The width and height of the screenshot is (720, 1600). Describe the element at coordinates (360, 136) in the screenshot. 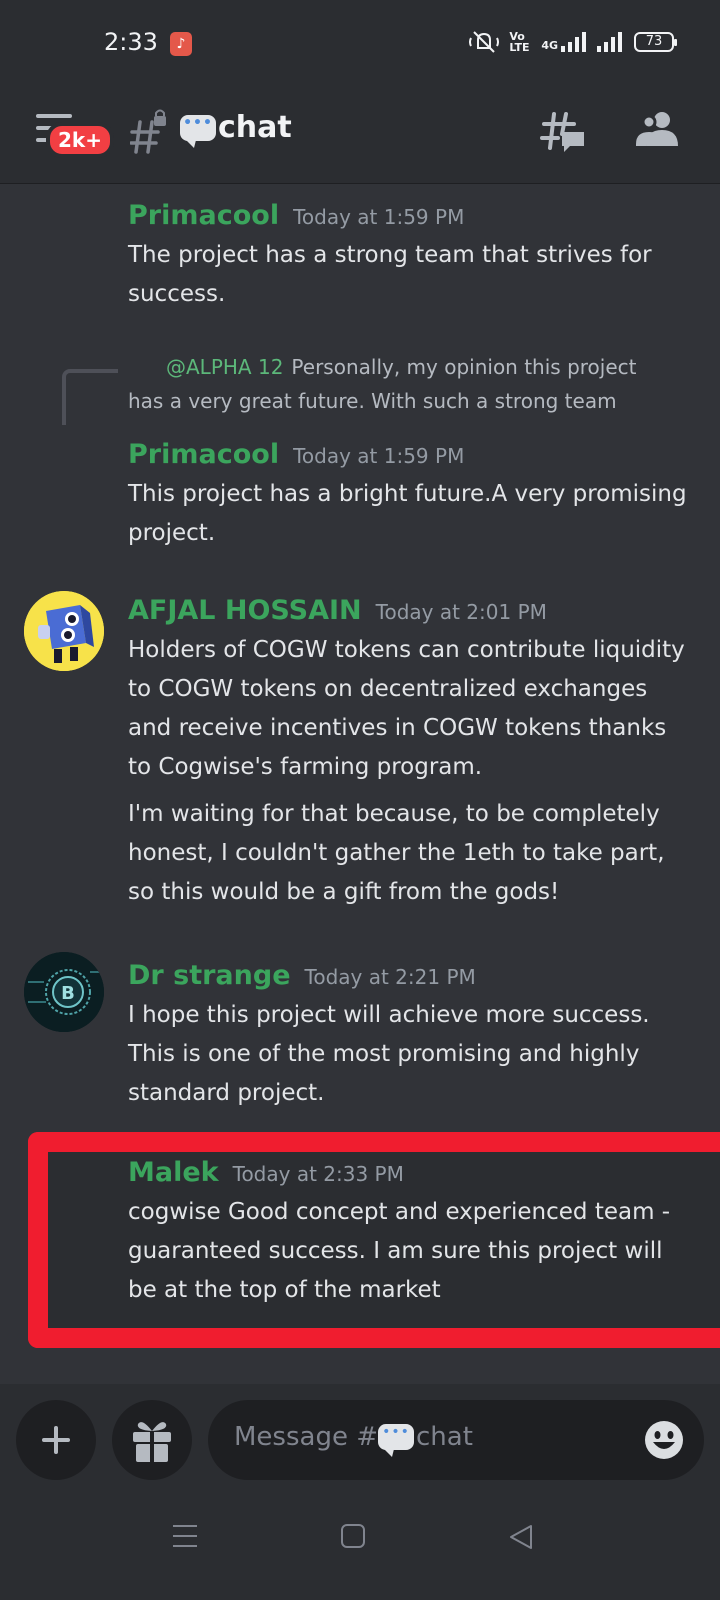

I see `channel-header: 2k+ ••• chat` at that location.